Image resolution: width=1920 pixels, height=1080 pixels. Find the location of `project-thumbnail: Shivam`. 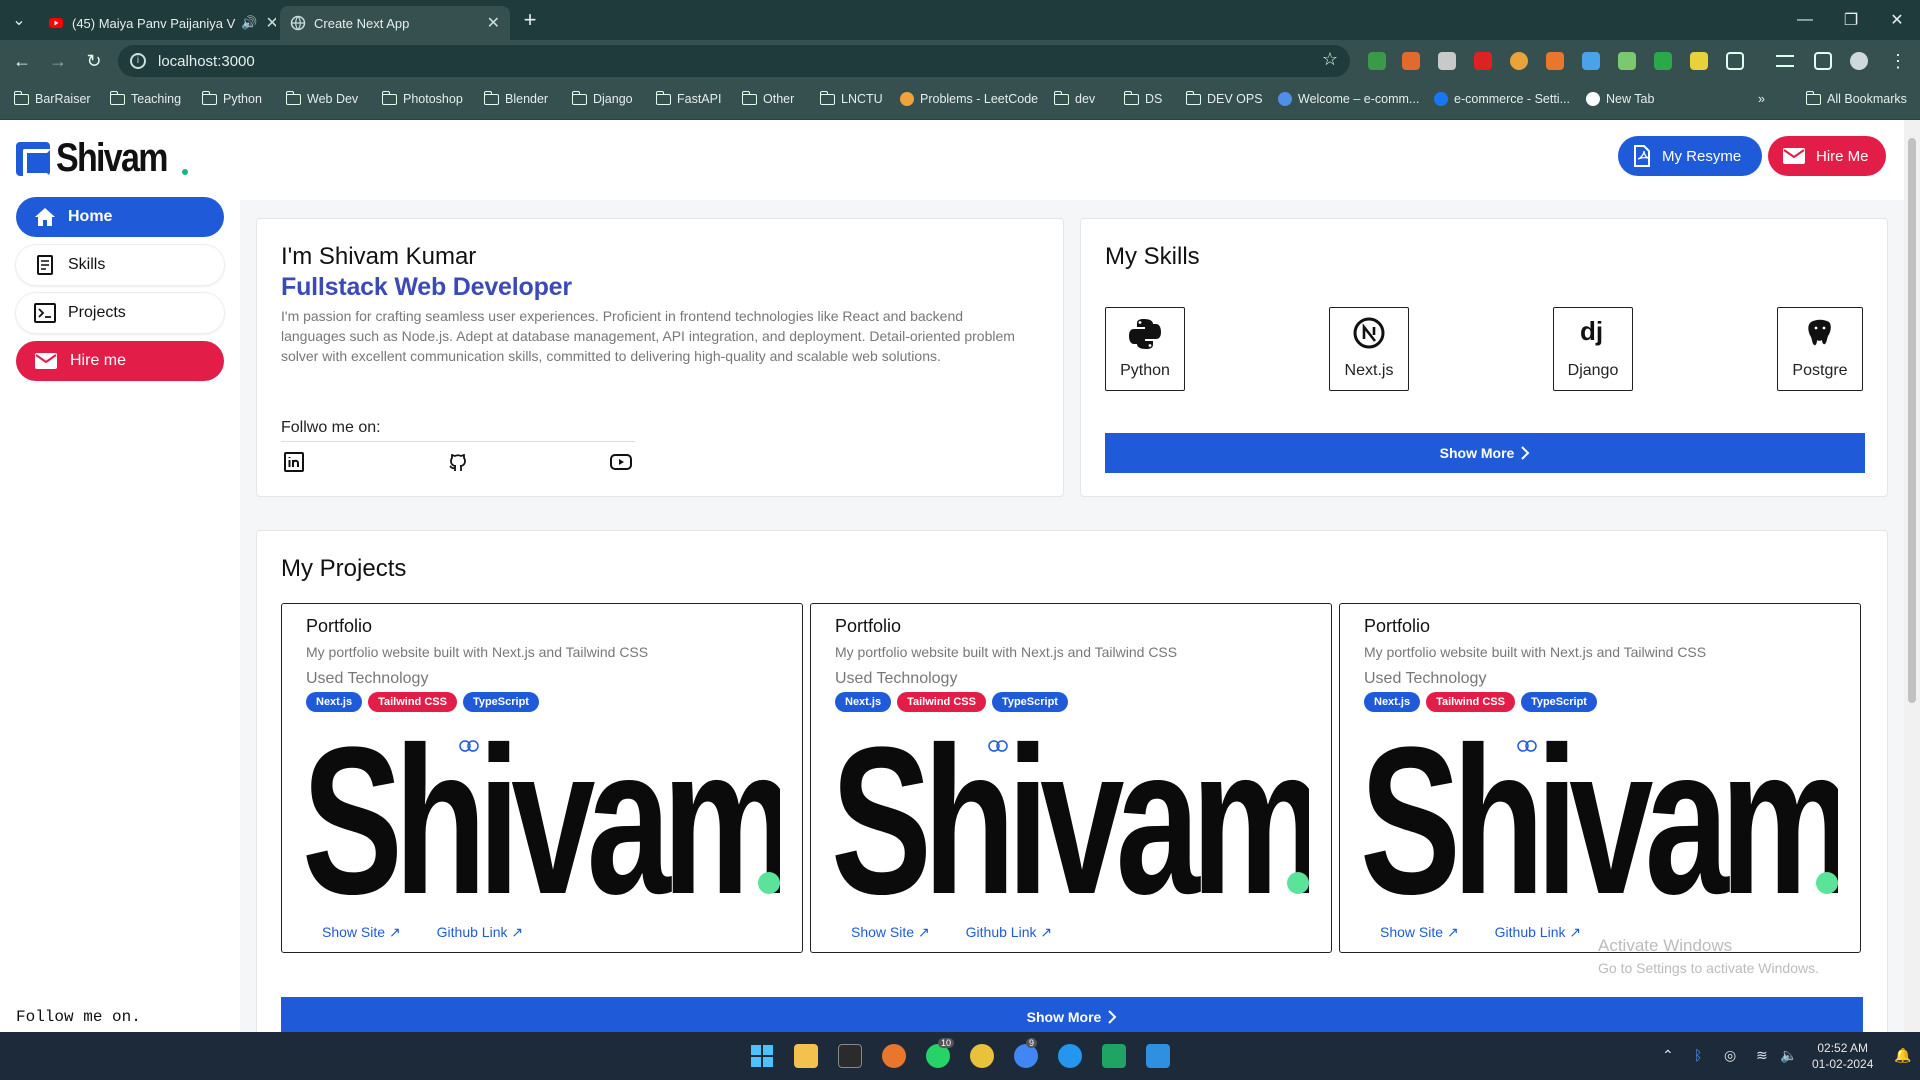

project-thumbnail: Shivam is located at coordinates (1599, 817).